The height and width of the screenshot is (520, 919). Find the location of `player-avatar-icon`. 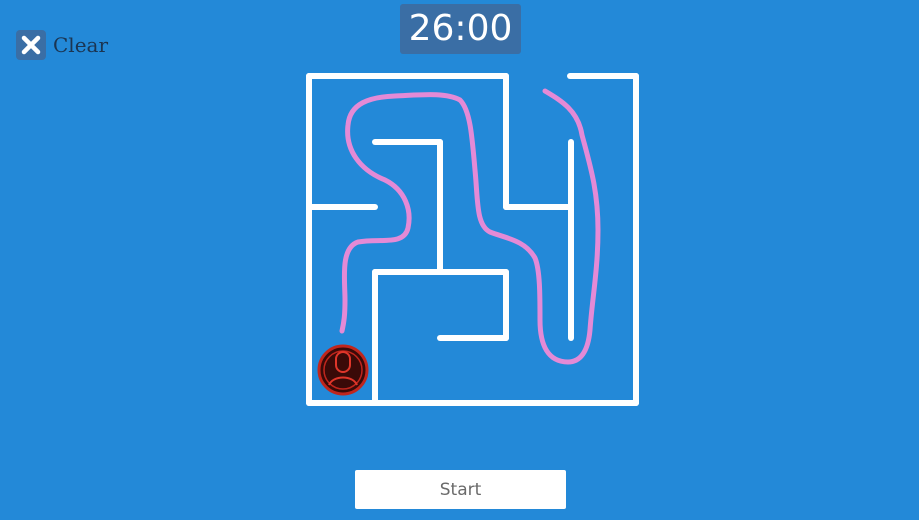

player-avatar-icon is located at coordinates (343, 370).